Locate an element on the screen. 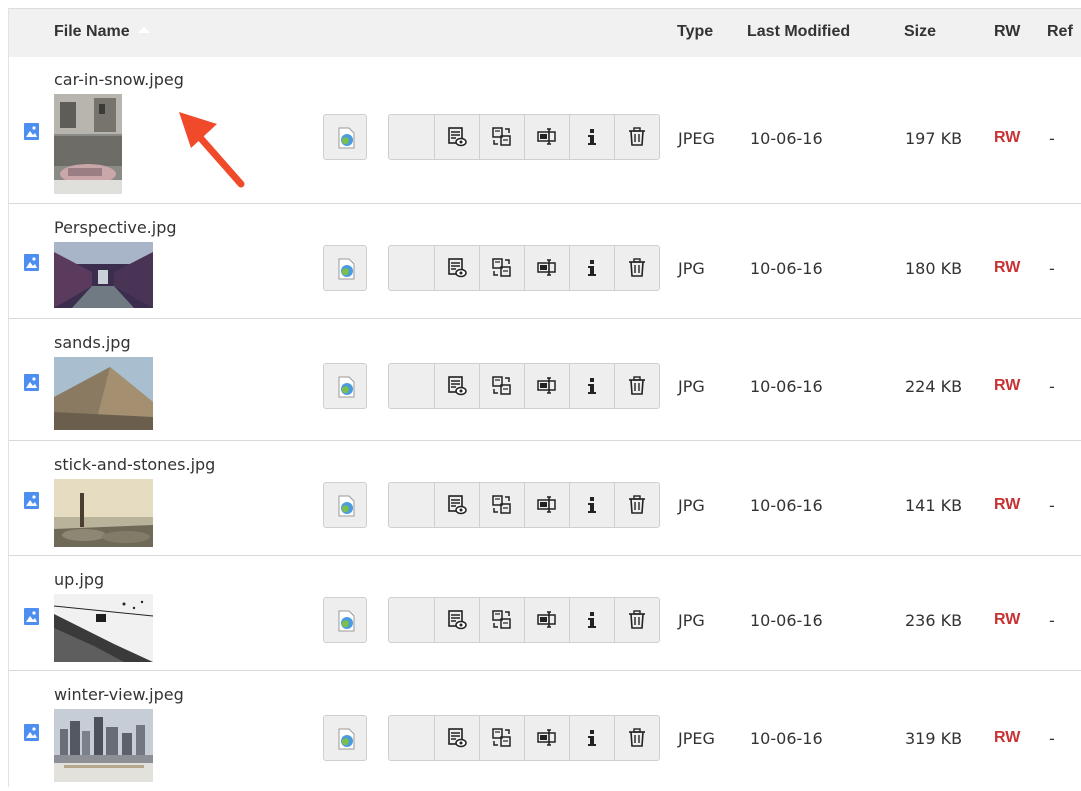  table-header: File Name Type Last Modified Size RW Ref is located at coordinates (545, 33).